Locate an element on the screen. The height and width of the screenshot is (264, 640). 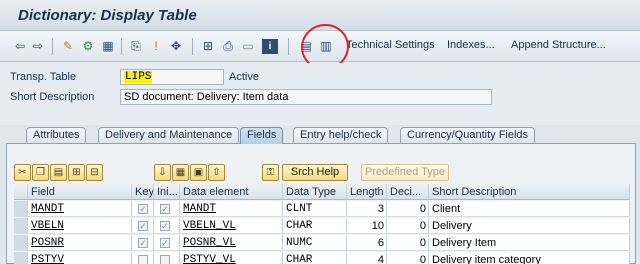
data-element: PSTYV_VL is located at coordinates (231, 258).